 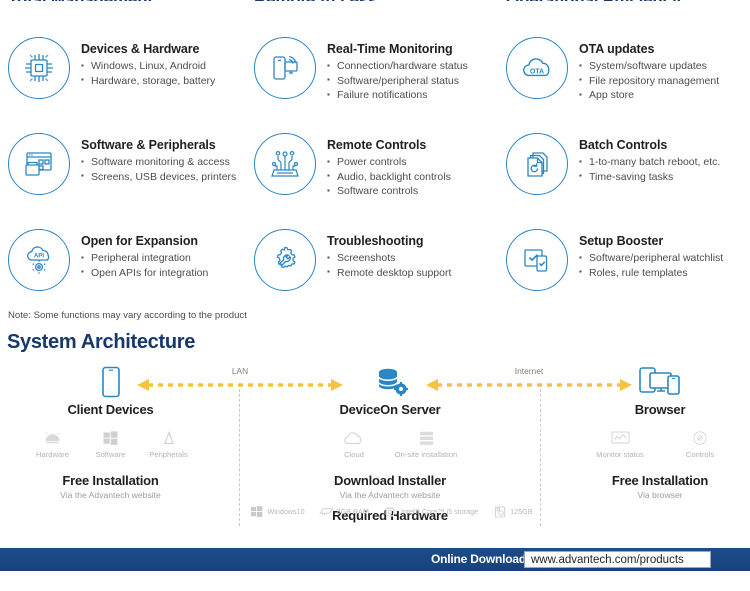 What do you see at coordinates (478, 559) in the screenshot?
I see `online-download-label: Online Download` at bounding box center [478, 559].